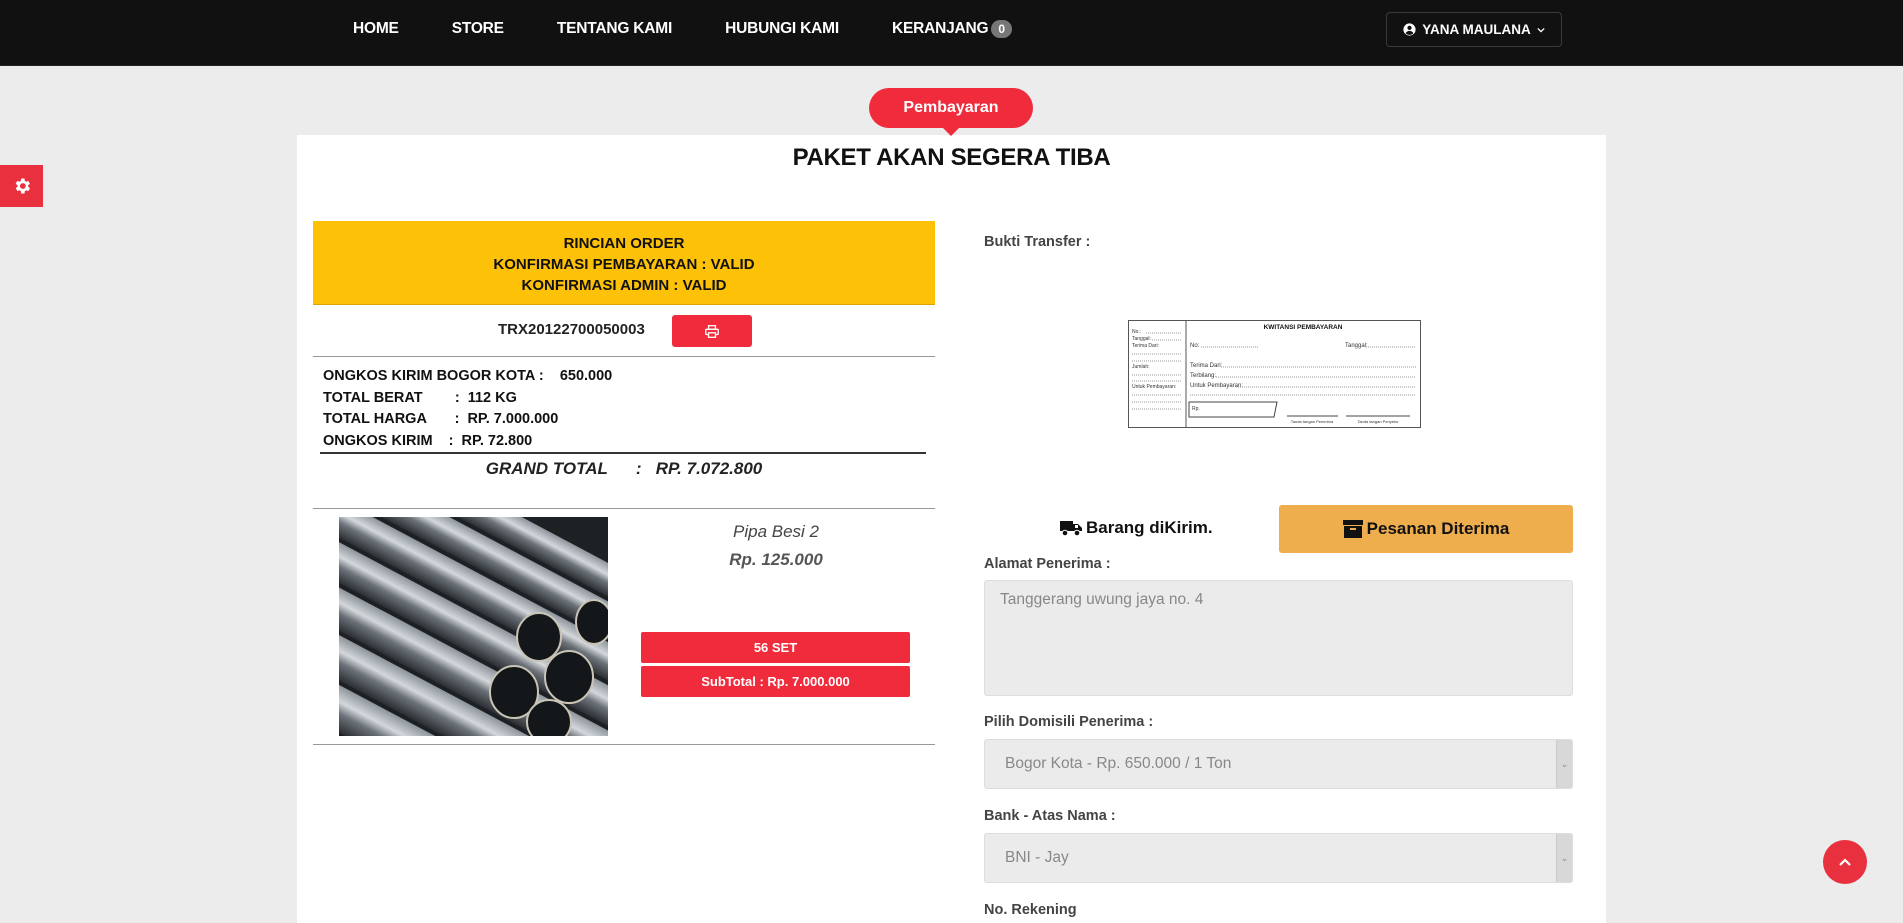  I want to click on nav-keranjang: KERANJANG 0, so click(952, 29).